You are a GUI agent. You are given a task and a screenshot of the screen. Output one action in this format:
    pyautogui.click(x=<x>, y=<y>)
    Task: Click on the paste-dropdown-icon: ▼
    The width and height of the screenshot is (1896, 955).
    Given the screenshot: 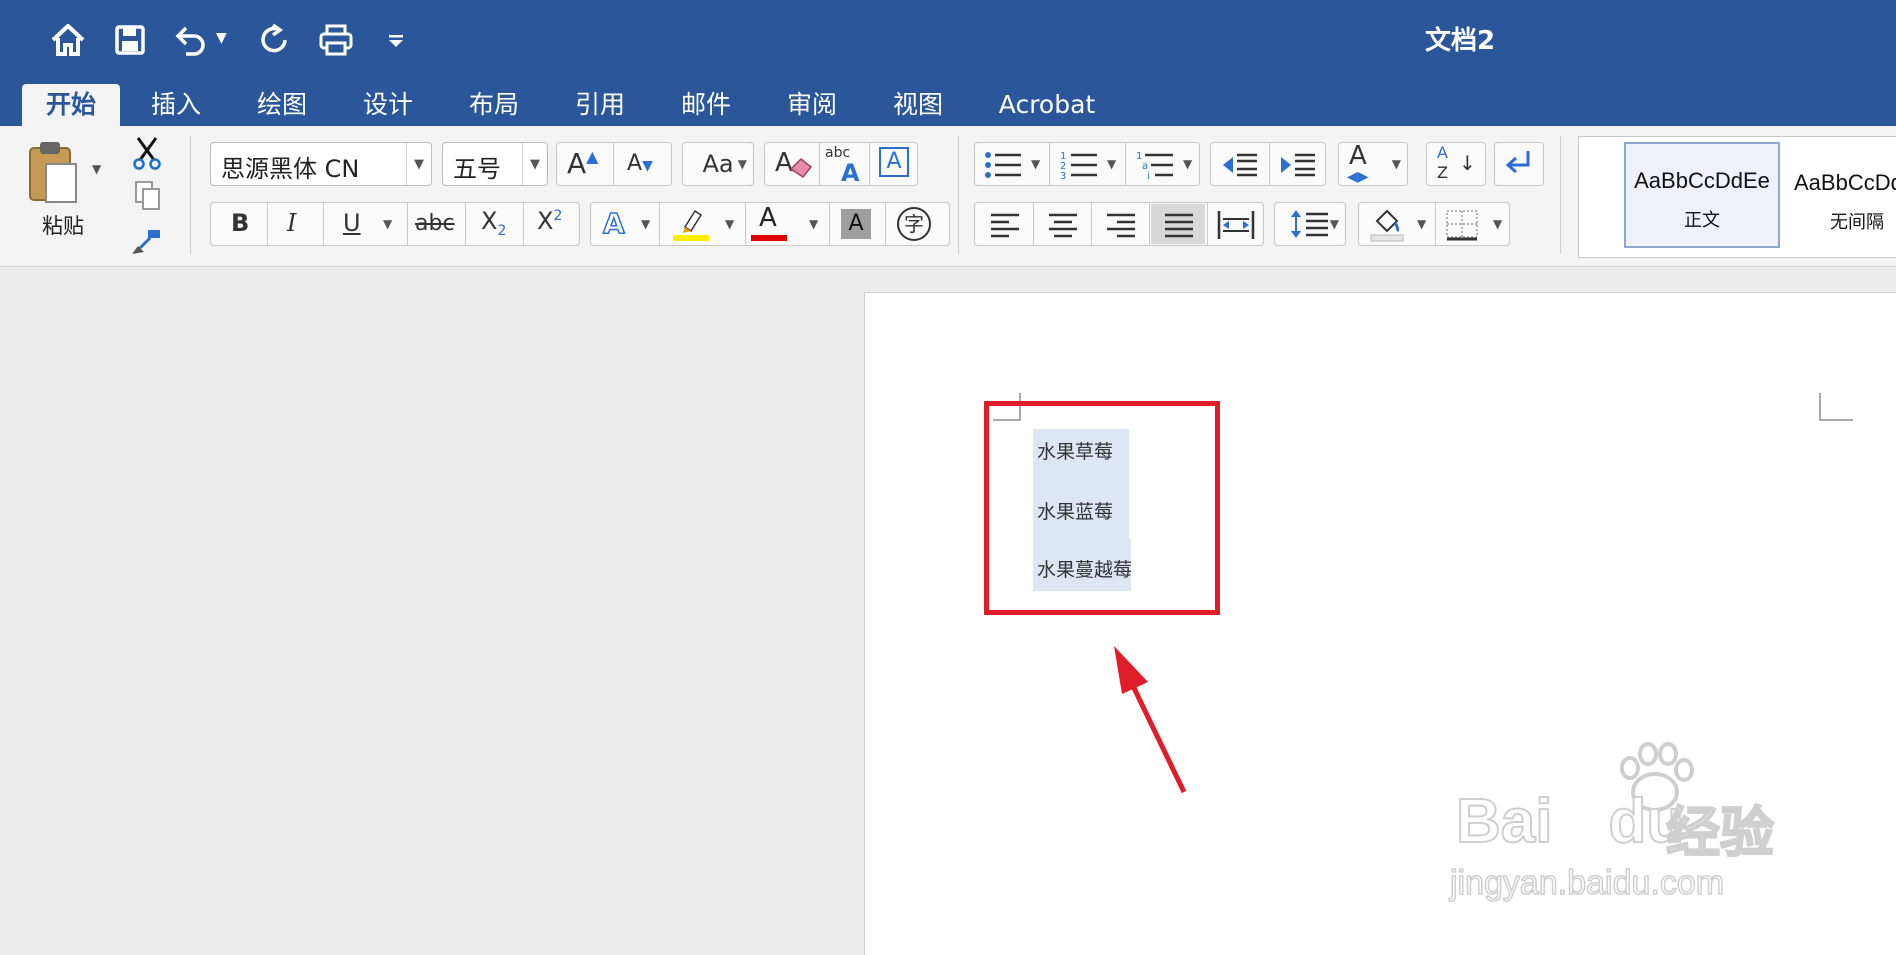 What is the action you would take?
    pyautogui.click(x=96, y=169)
    